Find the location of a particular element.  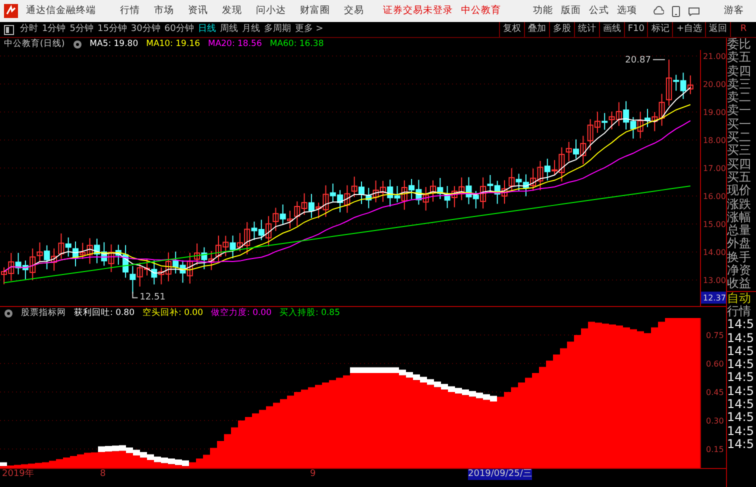

tool-menu-item: 功能 is located at coordinates (543, 11).